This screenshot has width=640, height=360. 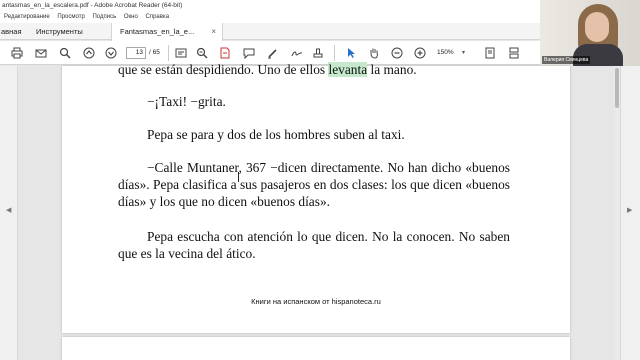 I want to click on close-tab-icon: ×, so click(x=213, y=31).